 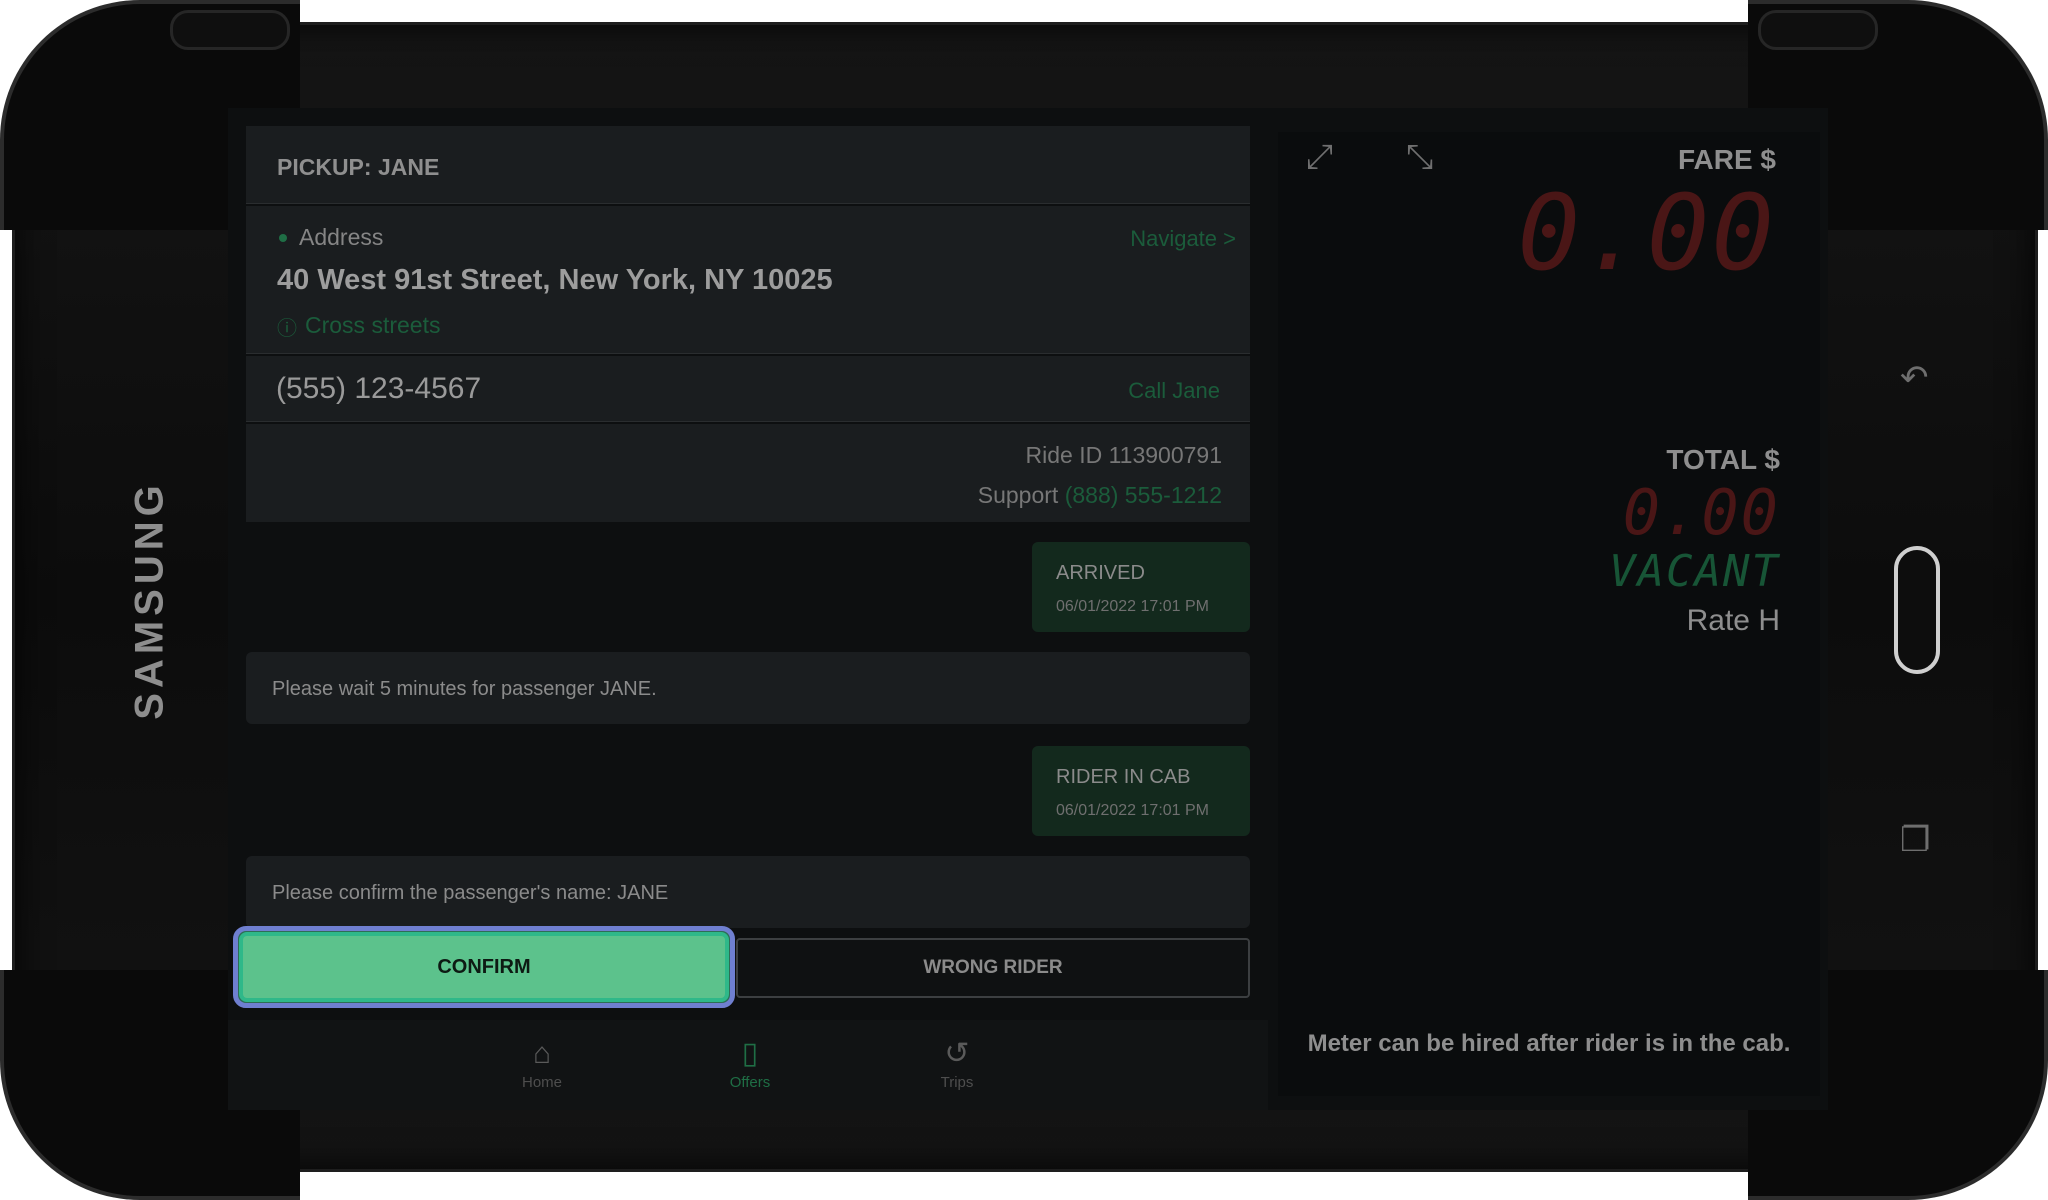 What do you see at coordinates (1100, 573) in the screenshot?
I see `status-label: ARRIVED` at bounding box center [1100, 573].